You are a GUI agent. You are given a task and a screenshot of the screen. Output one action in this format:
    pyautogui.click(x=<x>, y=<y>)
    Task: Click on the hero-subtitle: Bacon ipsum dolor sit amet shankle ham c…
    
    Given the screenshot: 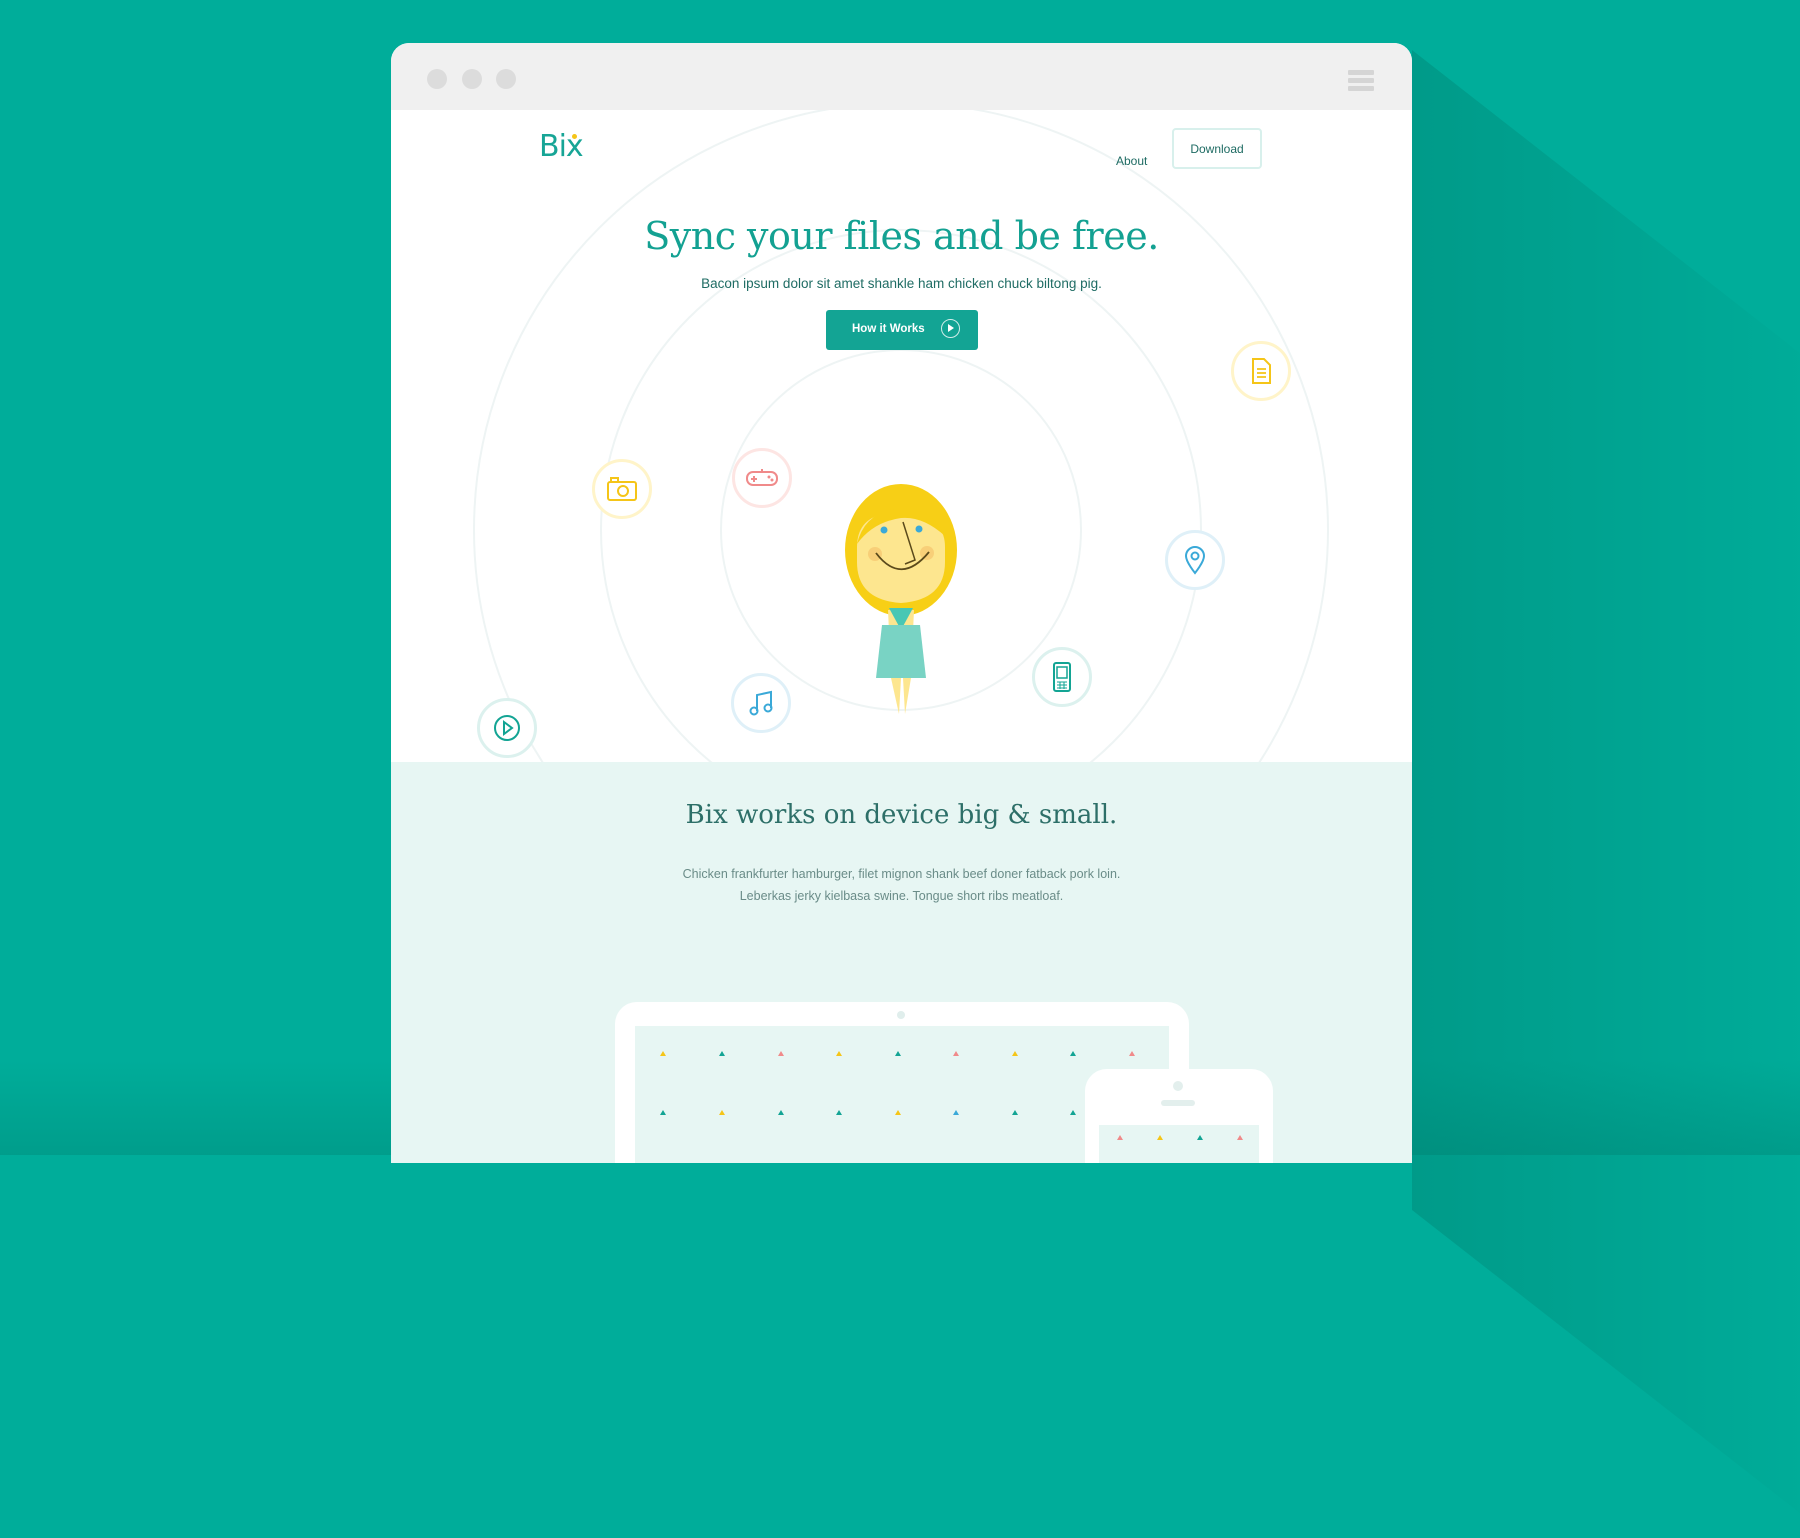 What is the action you would take?
    pyautogui.click(x=901, y=283)
    